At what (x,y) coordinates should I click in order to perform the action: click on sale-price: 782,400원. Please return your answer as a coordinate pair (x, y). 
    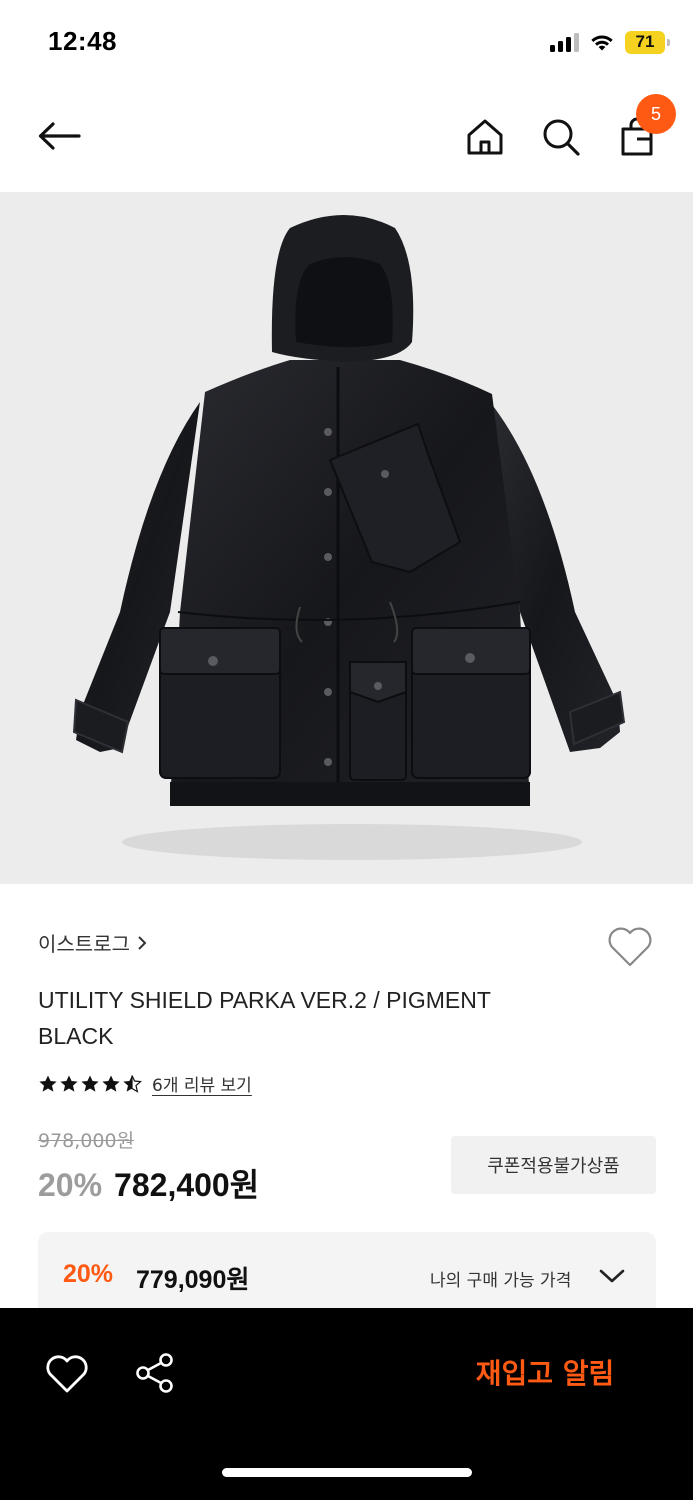
    Looking at the image, I should click on (187, 1185).